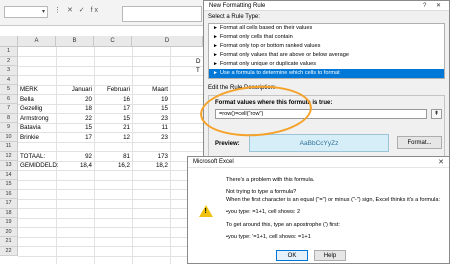 This screenshot has width=450, height=264. What do you see at coordinates (9, 204) in the screenshot?
I see `row-header: 17` at bounding box center [9, 204].